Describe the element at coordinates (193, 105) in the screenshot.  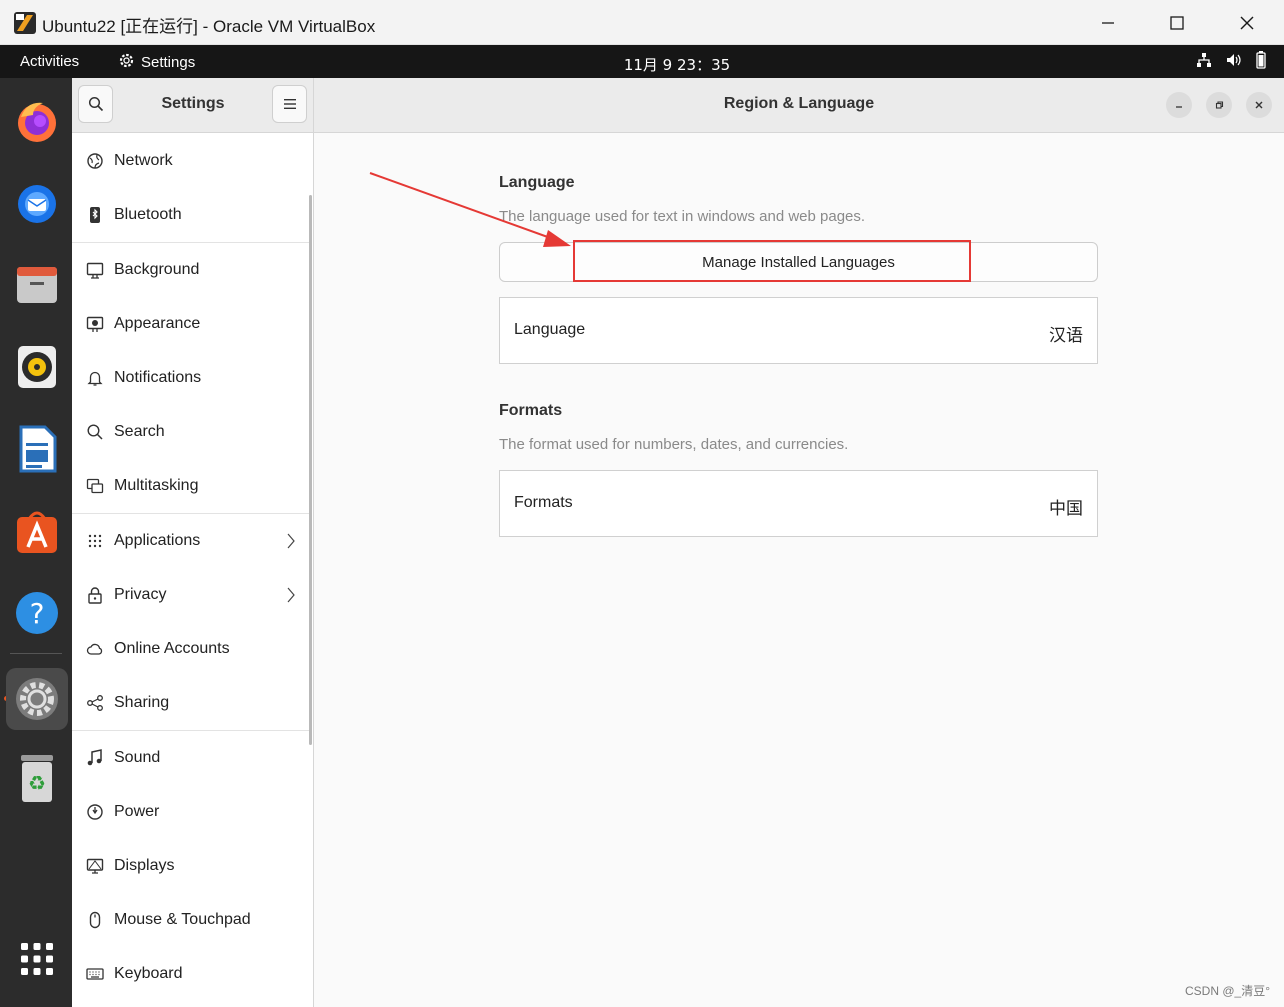
I see `sidebar-header: Settings` at that location.